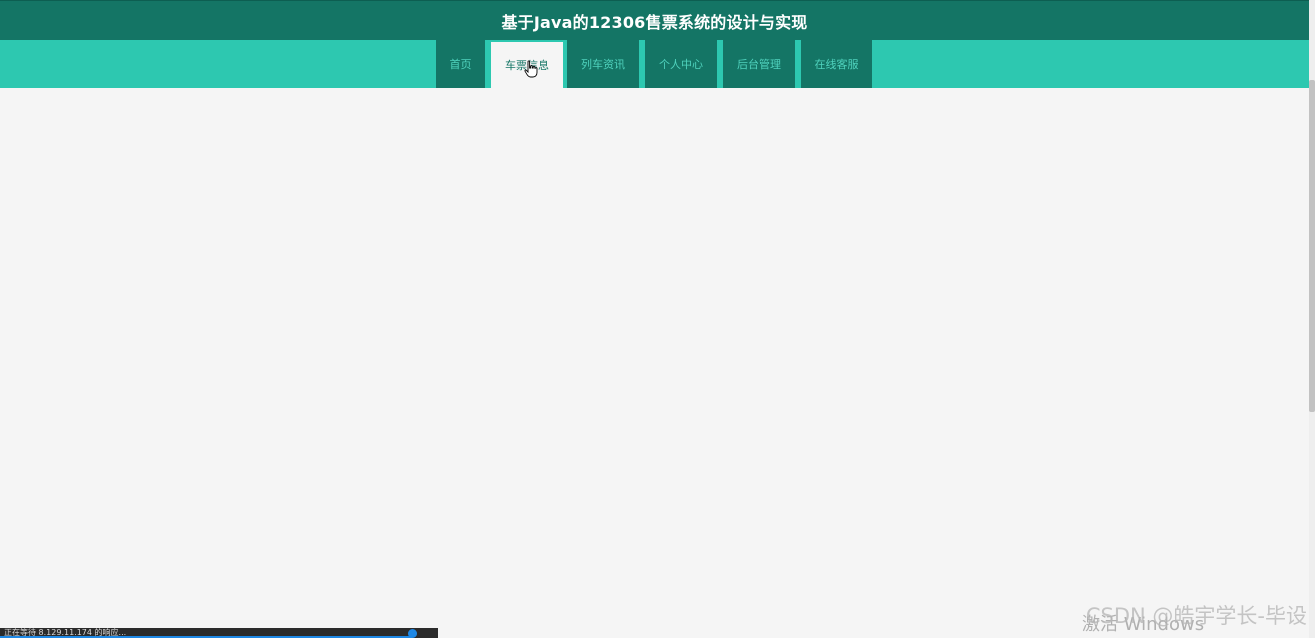 The image size is (1315, 638). I want to click on nav-train-news: 列车资讯, so click(603, 64).